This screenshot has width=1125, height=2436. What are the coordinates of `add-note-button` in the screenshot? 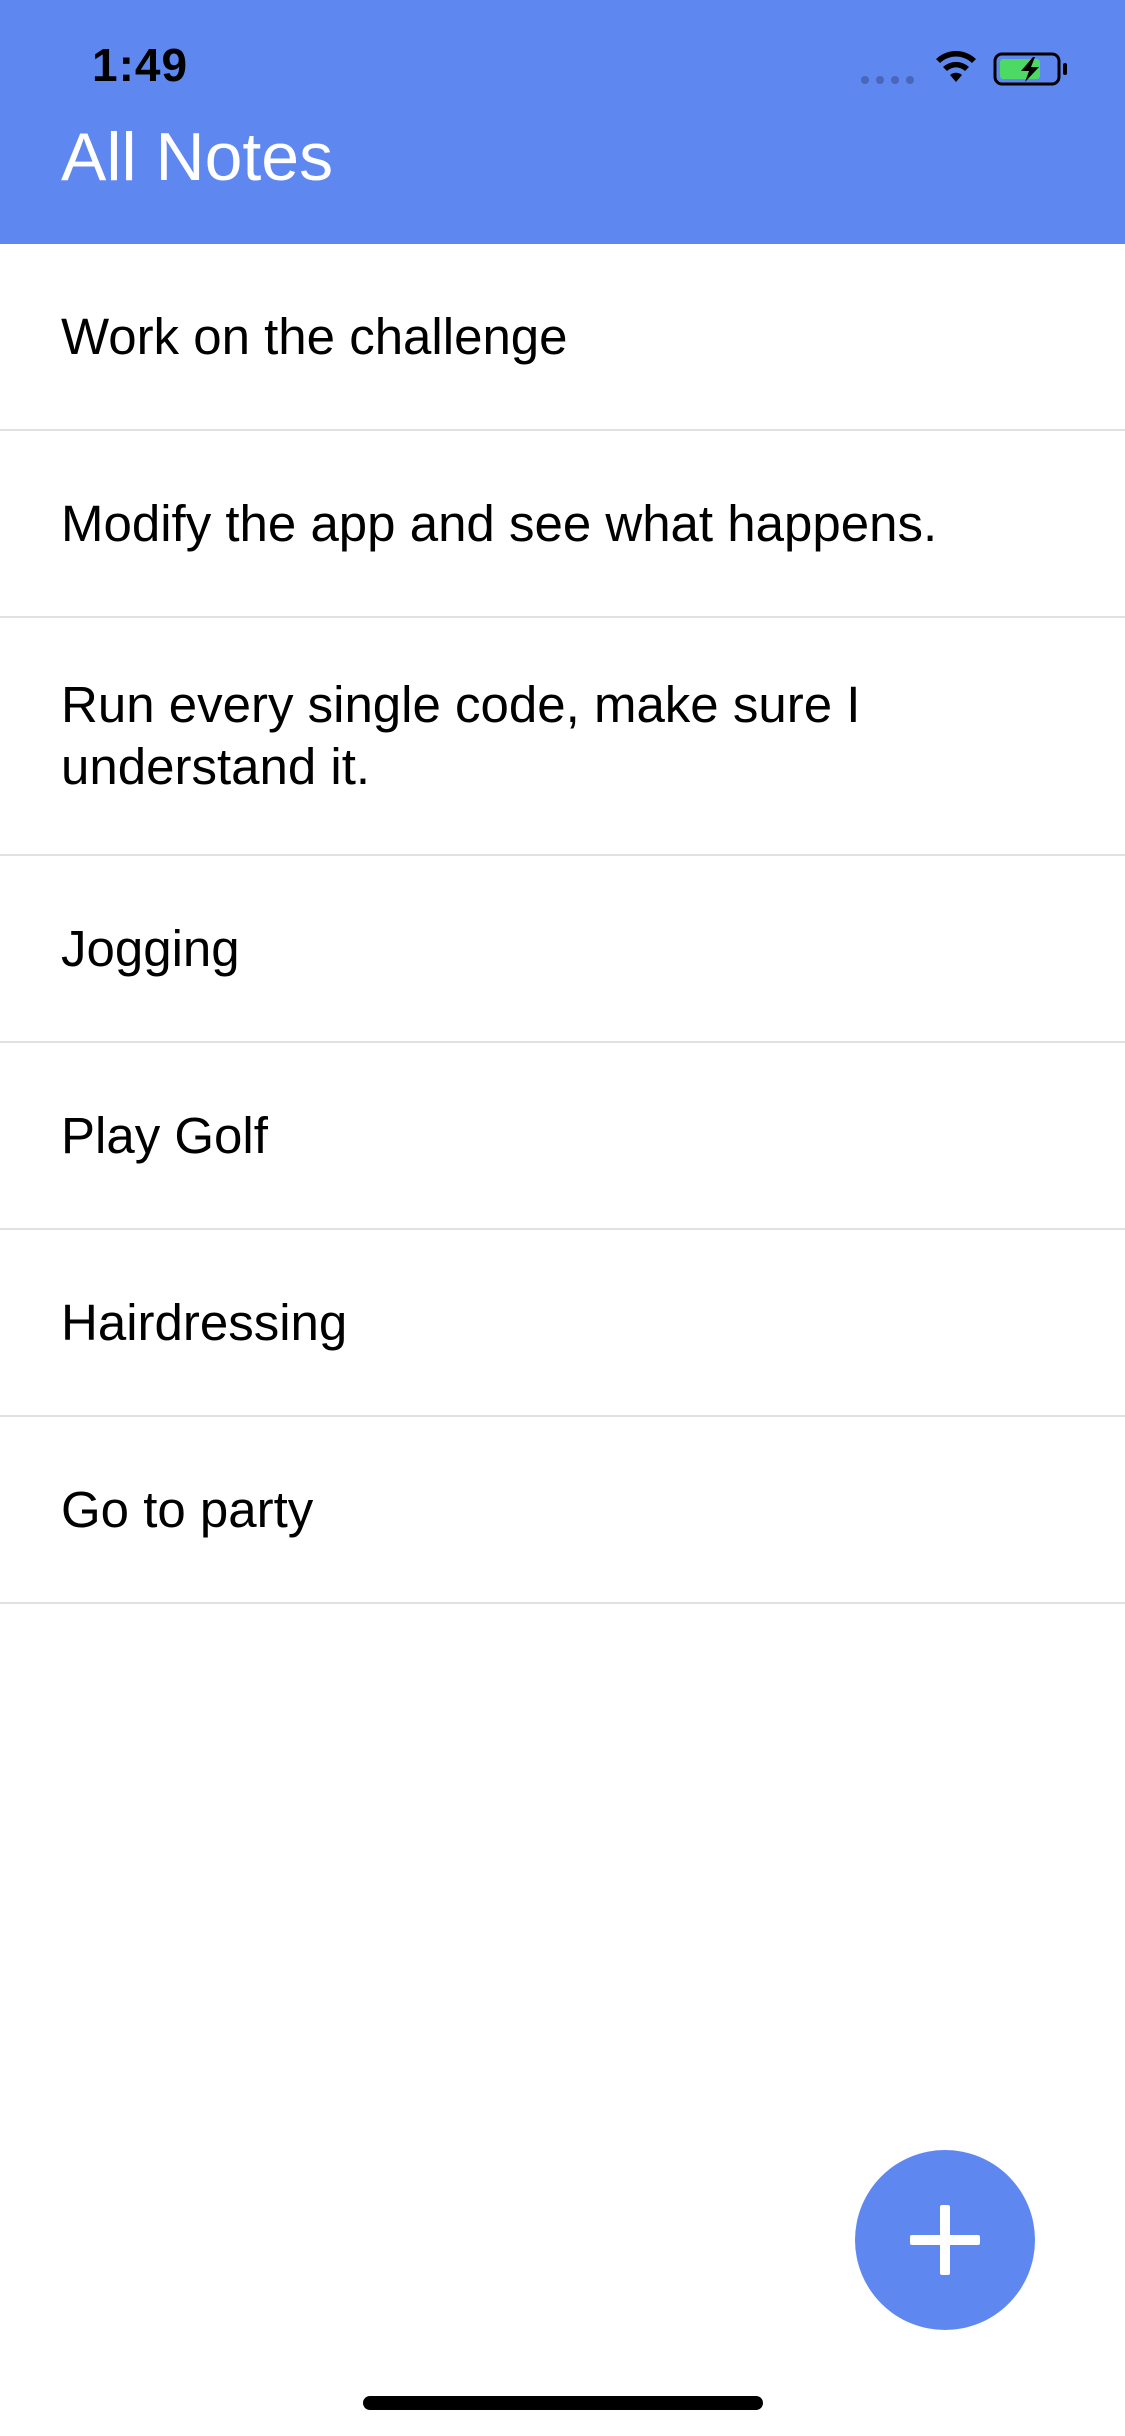 It's located at (945, 2240).